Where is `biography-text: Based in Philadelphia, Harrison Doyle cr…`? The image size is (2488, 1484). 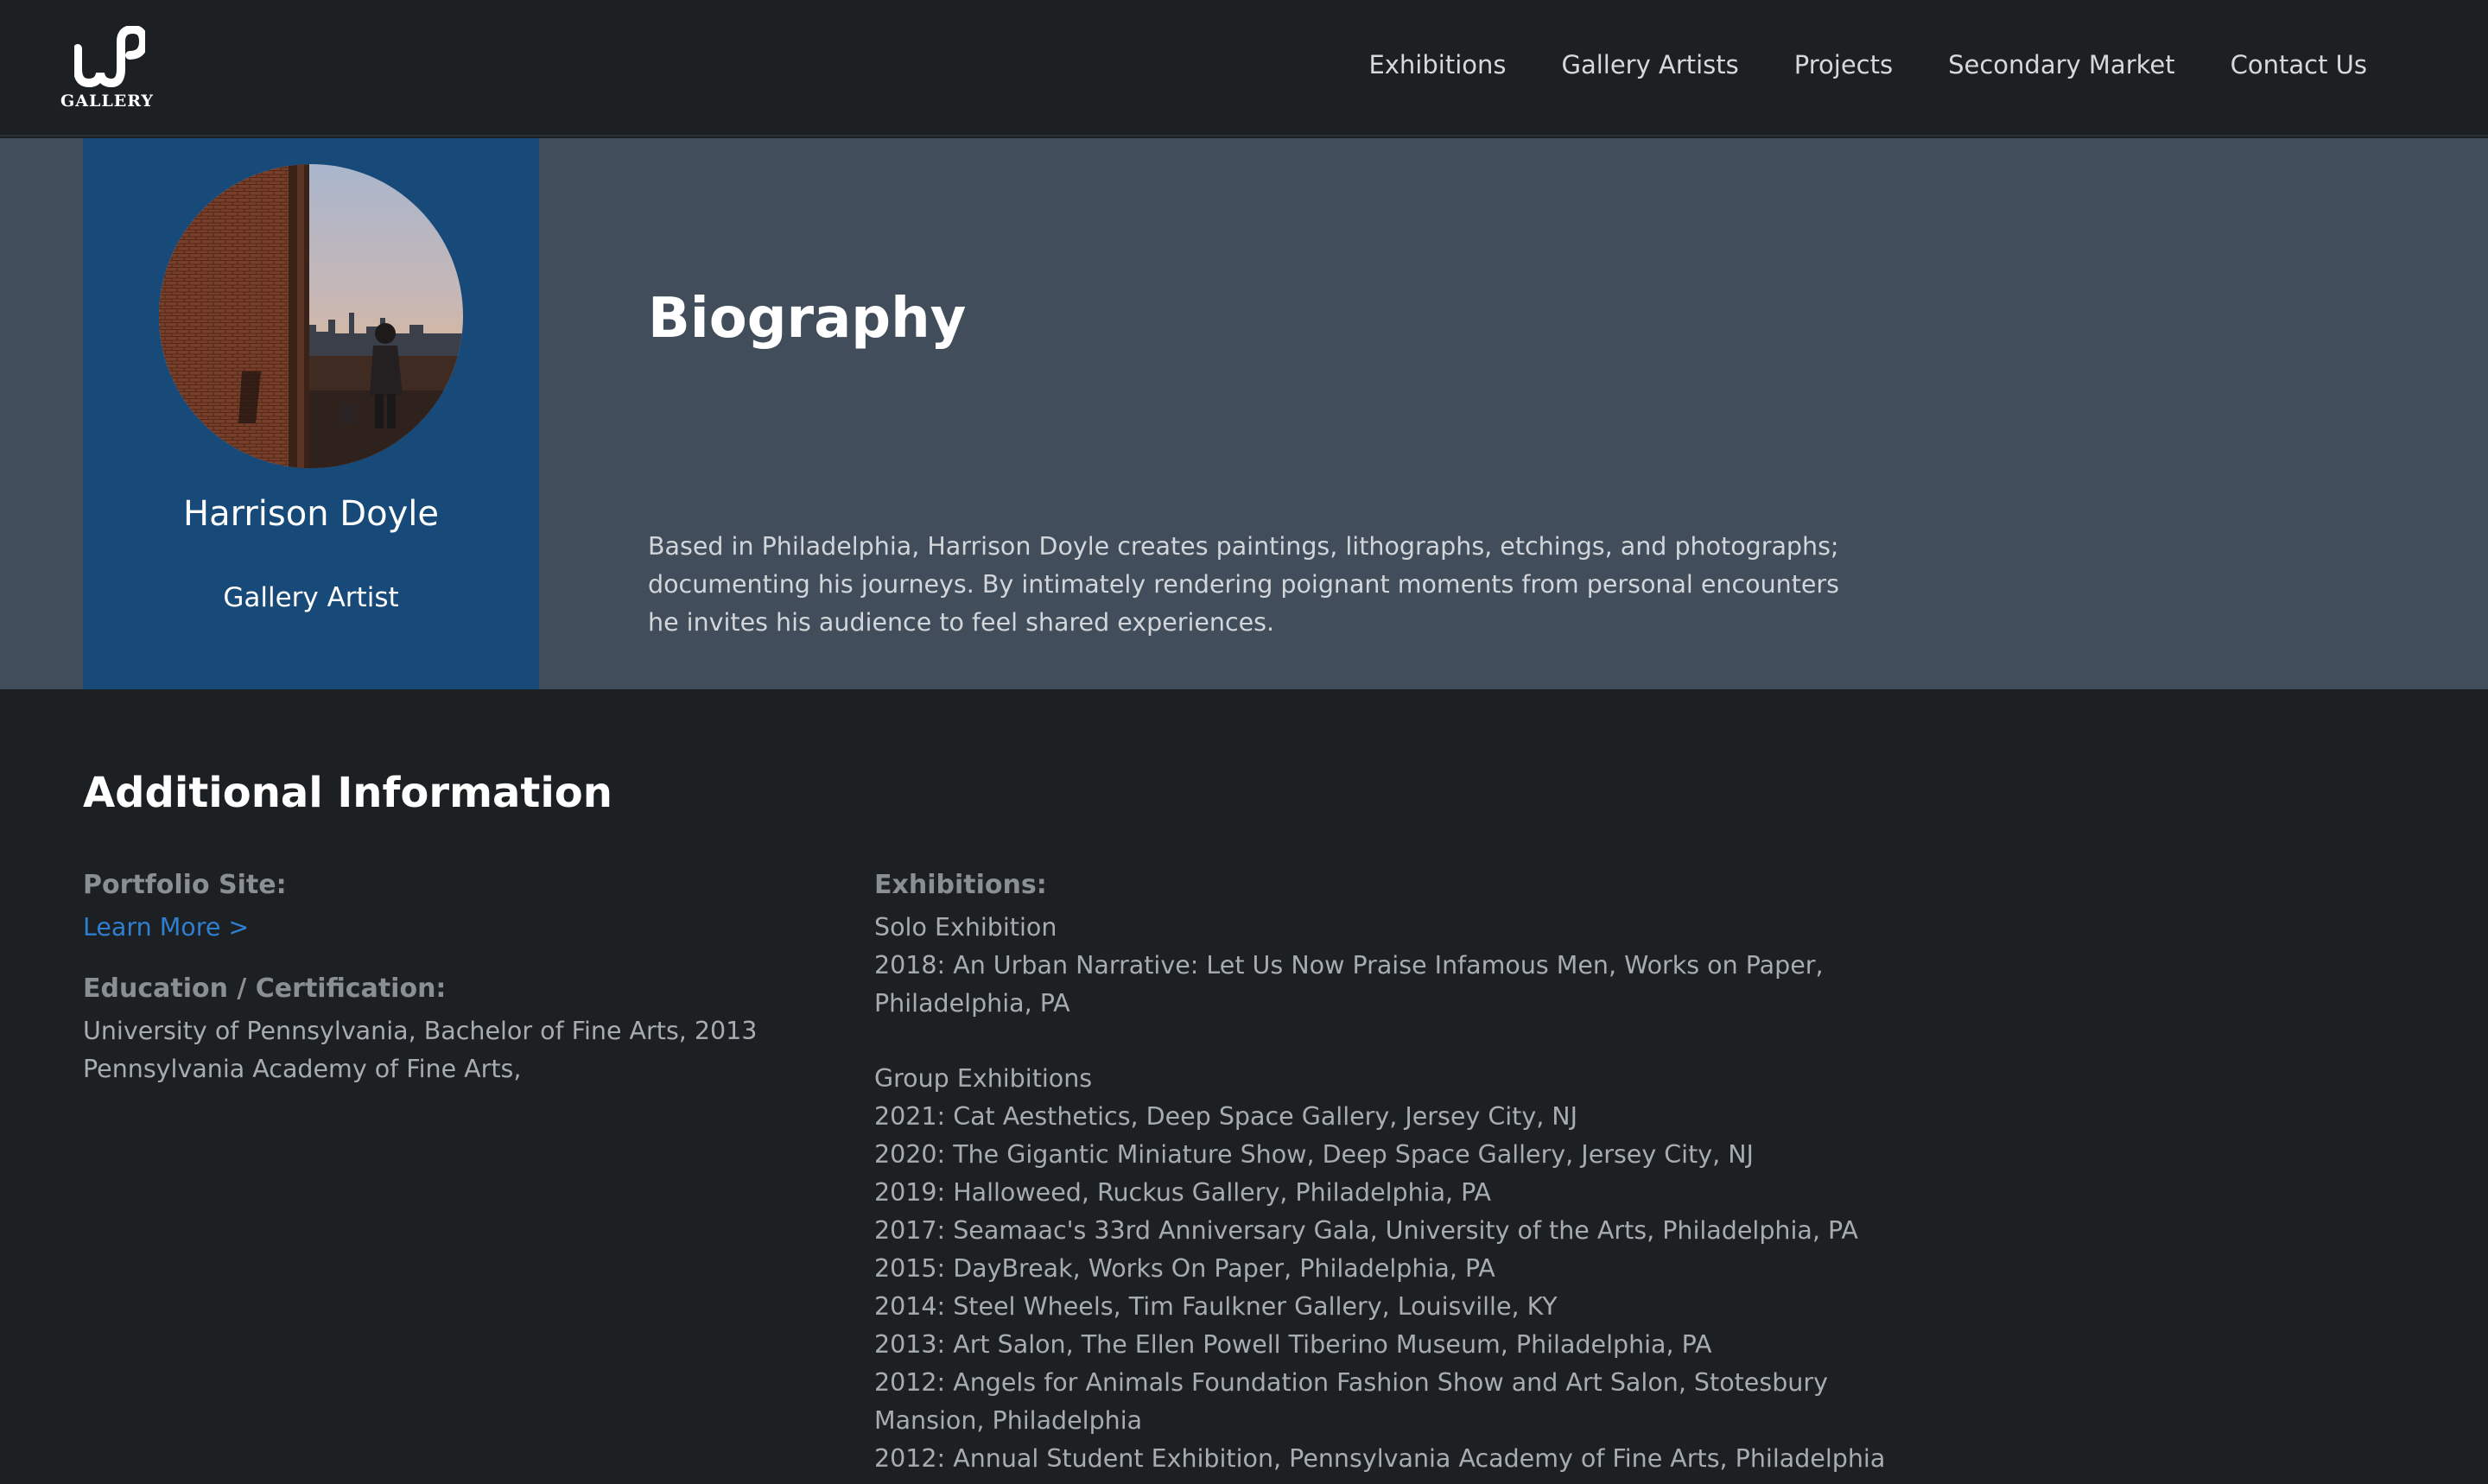
biography-text: Based in Philadelphia, Harrison Doyle cr… is located at coordinates (1243, 584).